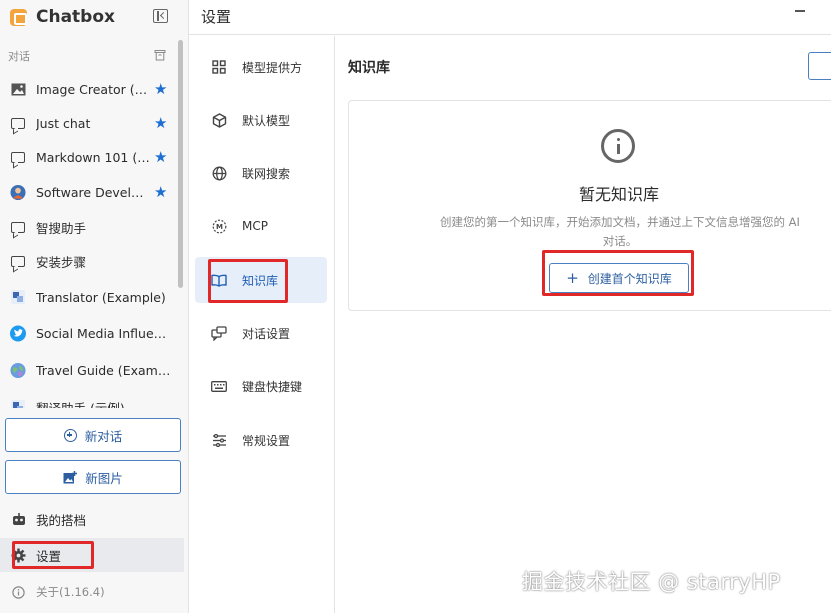 The image size is (831, 613). Describe the element at coordinates (101, 297) in the screenshot. I see `conversation-label: Translator (Example)` at that location.